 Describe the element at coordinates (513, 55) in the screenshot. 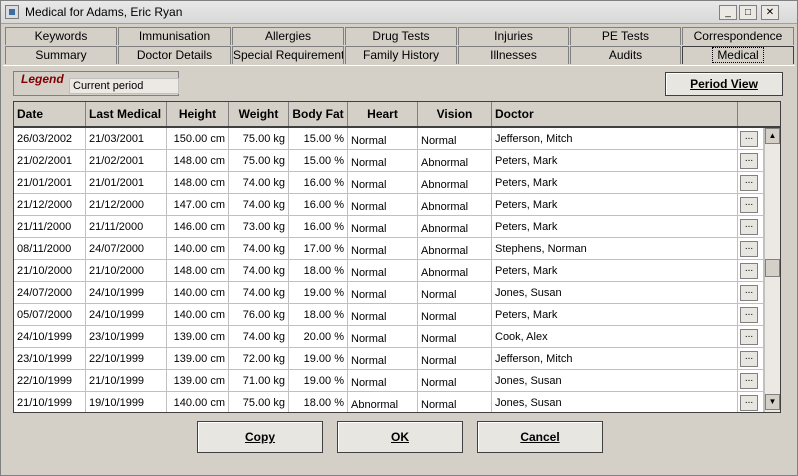

I see `tab-illnesses: Illnesses` at that location.